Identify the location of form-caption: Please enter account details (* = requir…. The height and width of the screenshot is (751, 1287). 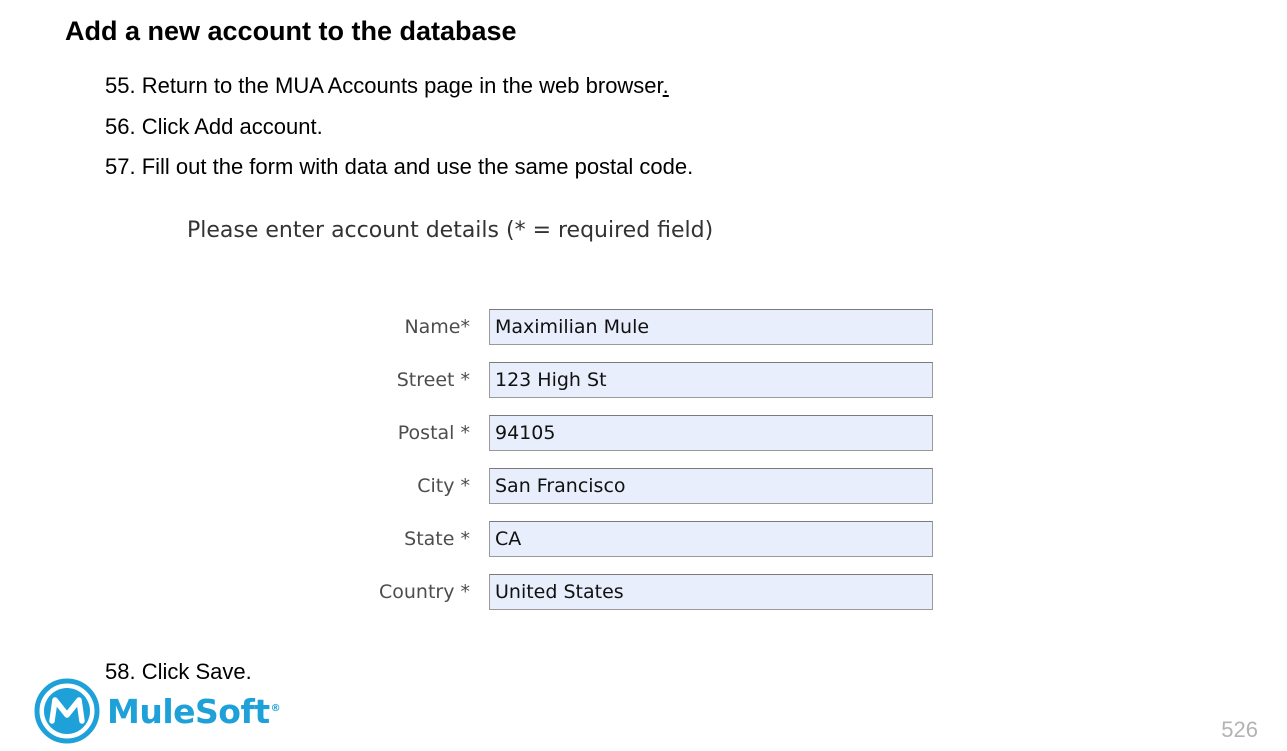
(450, 230).